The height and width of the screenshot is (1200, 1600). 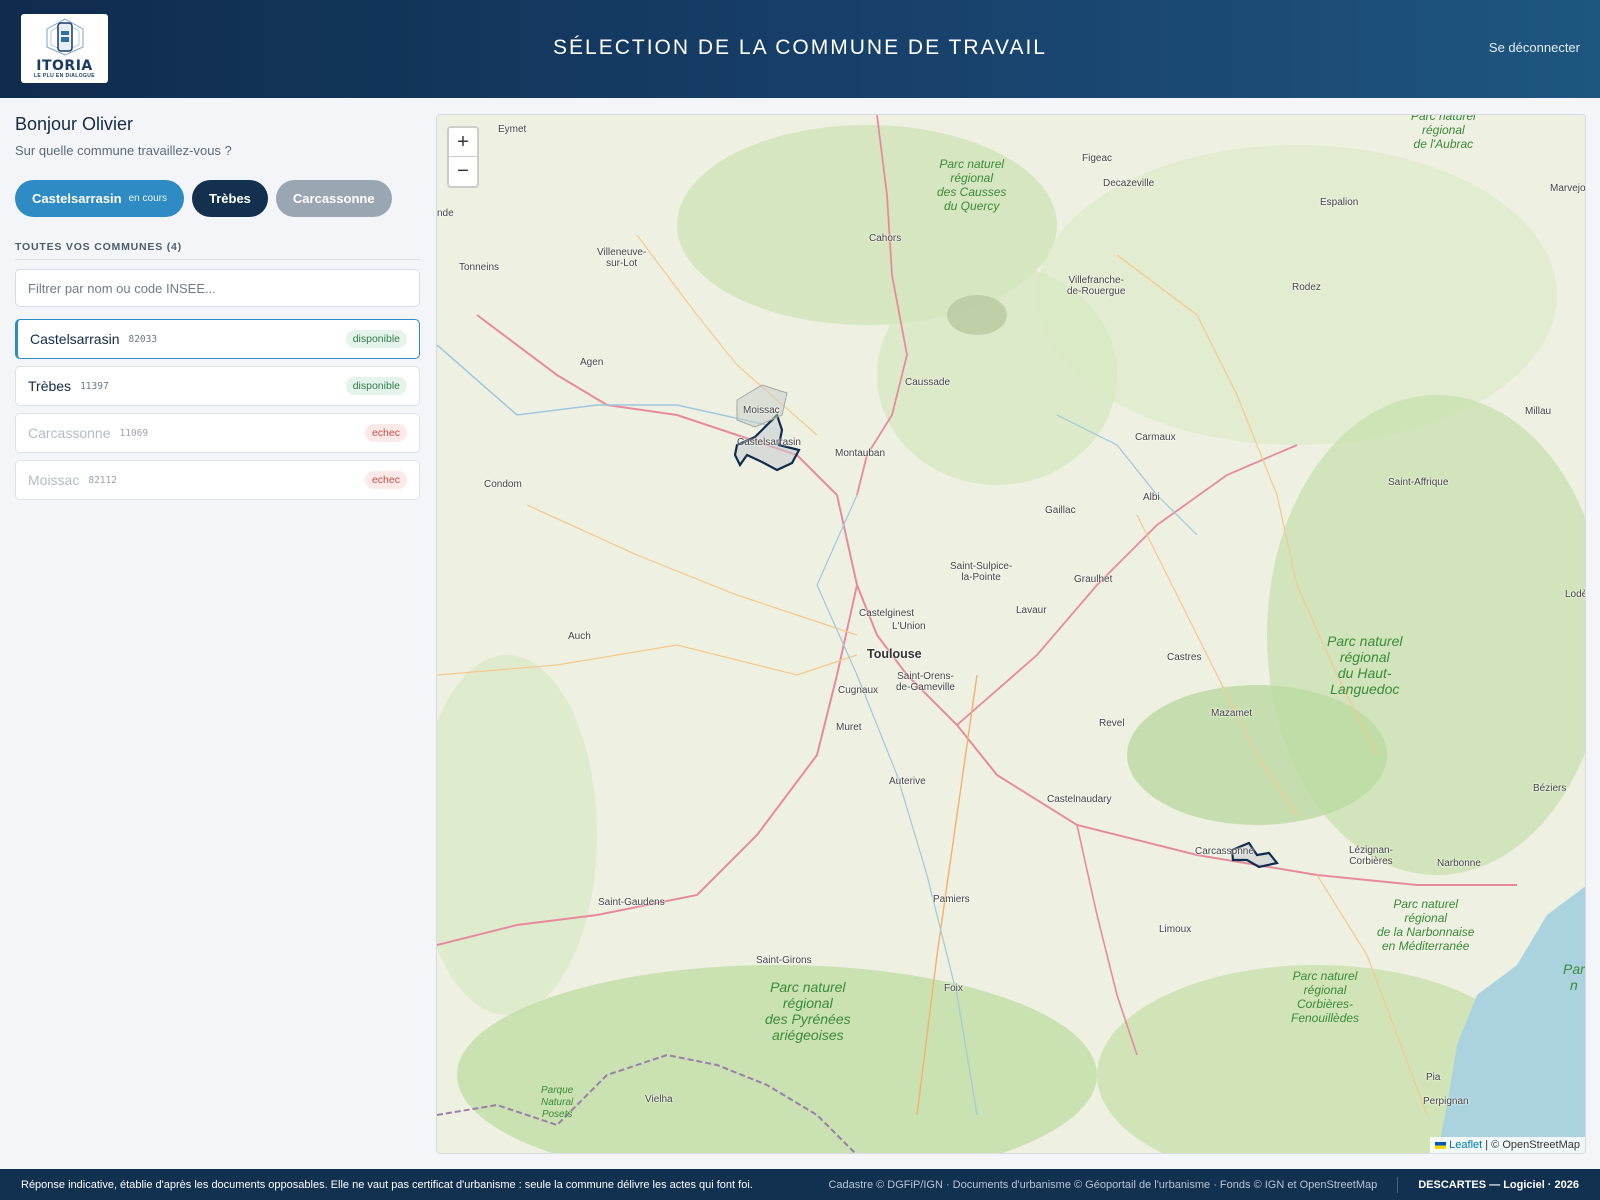 What do you see at coordinates (1060, 510) in the screenshot?
I see `map-label: Gaillac` at bounding box center [1060, 510].